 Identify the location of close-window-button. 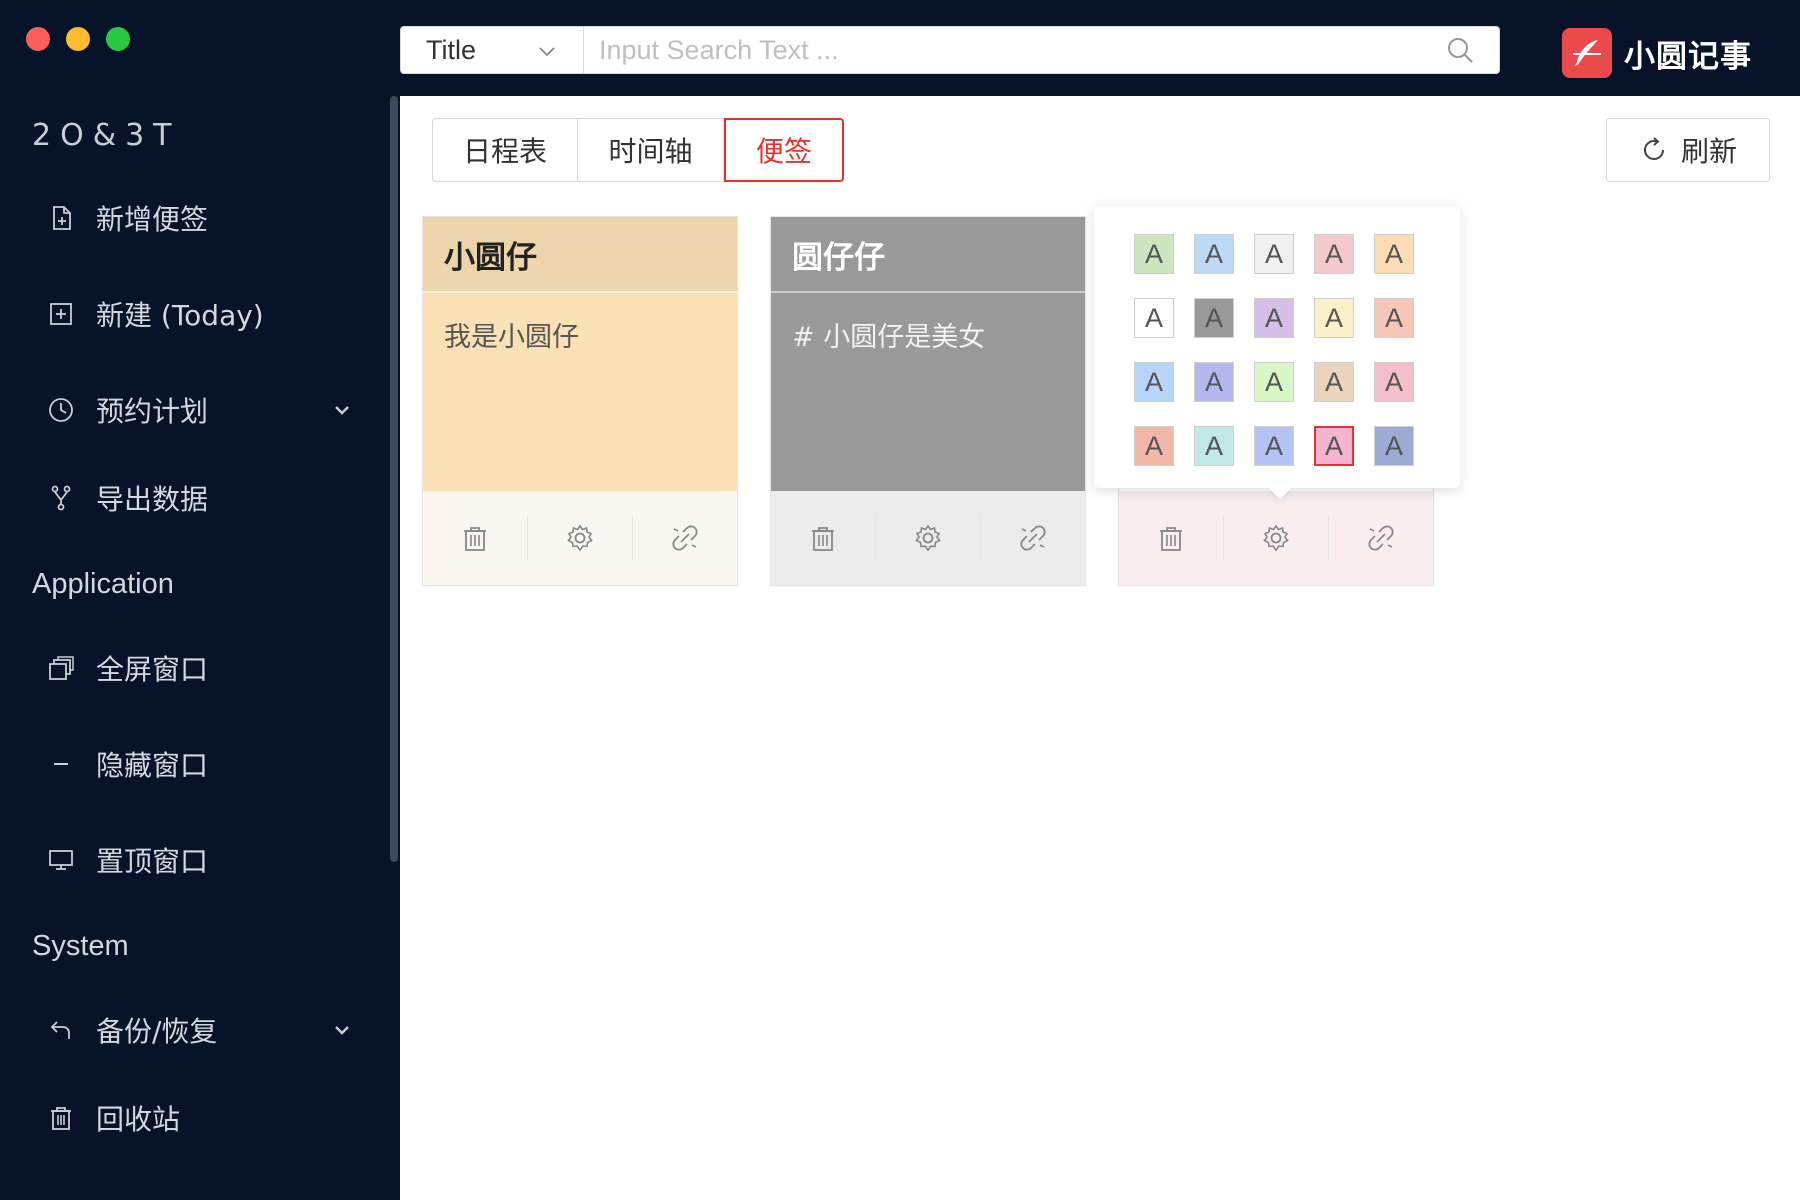
(38, 39).